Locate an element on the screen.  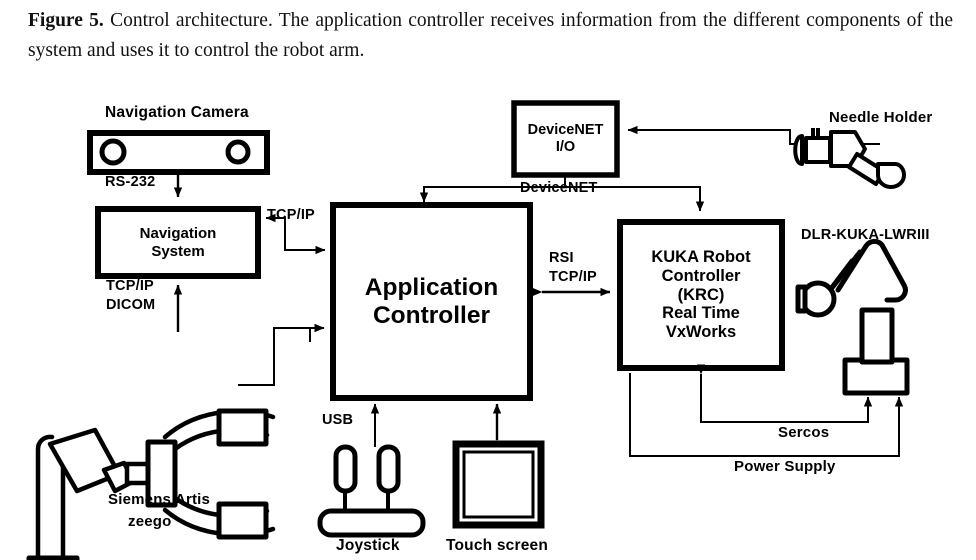
joystick-label: Joystick is located at coordinates (368, 545).